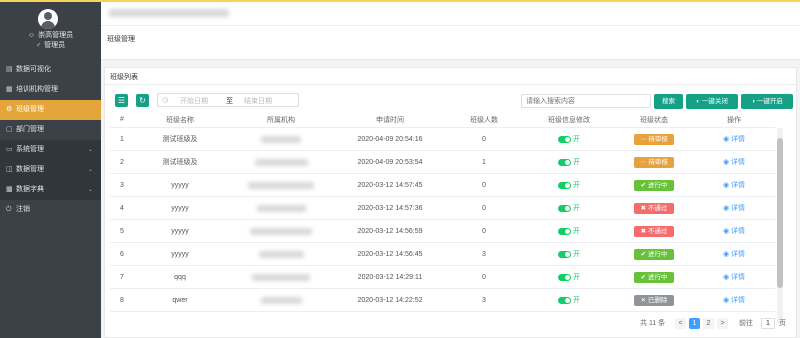  I want to click on date-range-picker: ◷ 开始日期 至 结束日期, so click(228, 100).